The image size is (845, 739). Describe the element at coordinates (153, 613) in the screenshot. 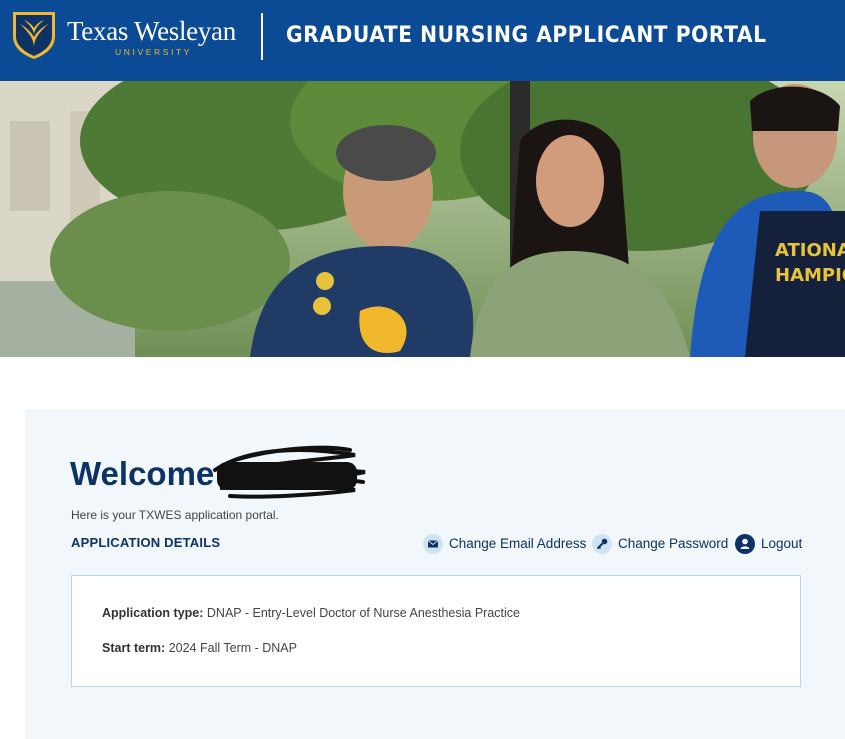

I see `application-type-label: Application type:` at that location.